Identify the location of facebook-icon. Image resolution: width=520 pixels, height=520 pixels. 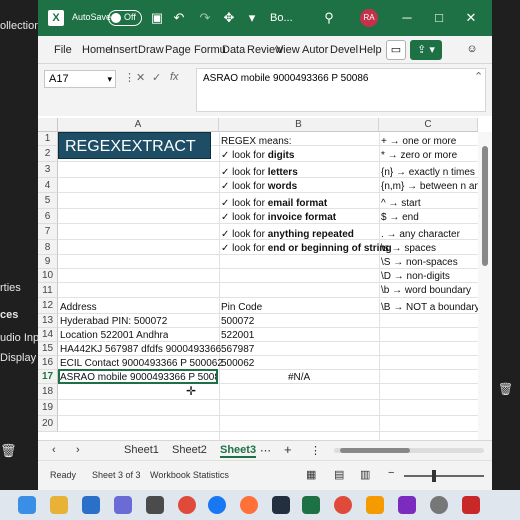
(217, 505).